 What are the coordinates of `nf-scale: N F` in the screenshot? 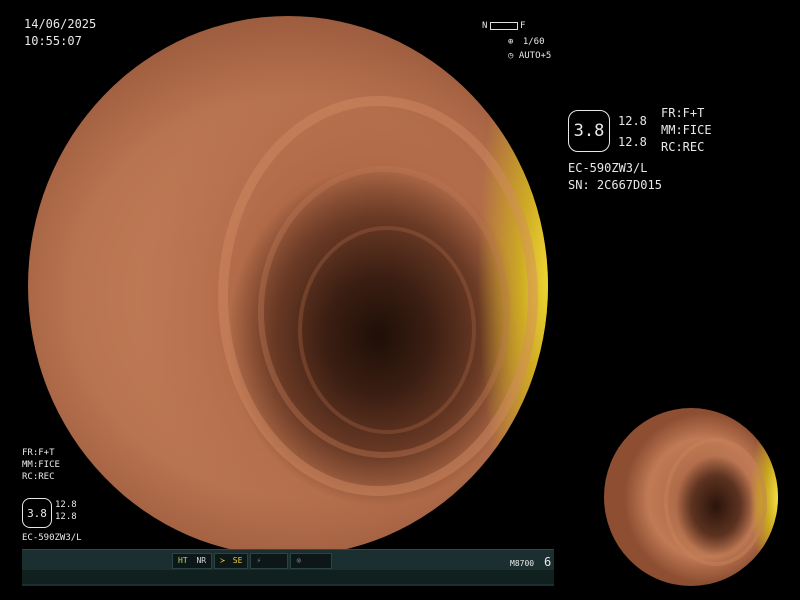 It's located at (512, 26).